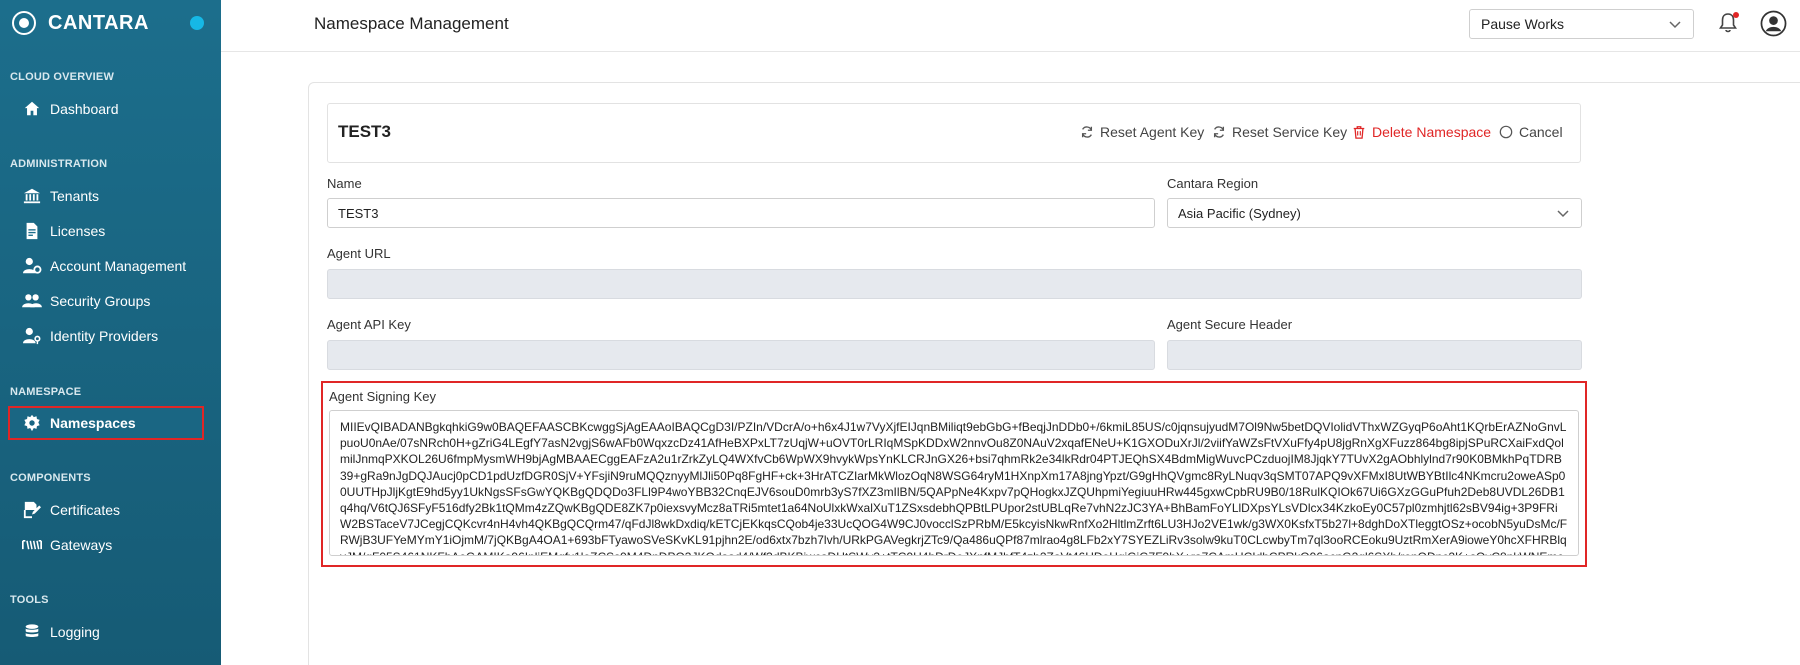 This screenshot has width=1800, height=665. What do you see at coordinates (1010, 26) in the screenshot?
I see `topbar: Namespace Management Pause Works` at bounding box center [1010, 26].